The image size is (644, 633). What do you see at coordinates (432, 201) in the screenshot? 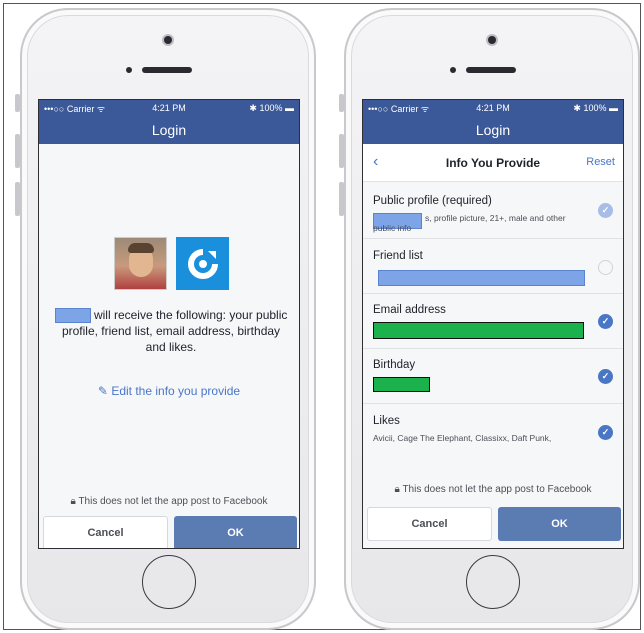
I see `item-title: Public profile (required)` at bounding box center [432, 201].